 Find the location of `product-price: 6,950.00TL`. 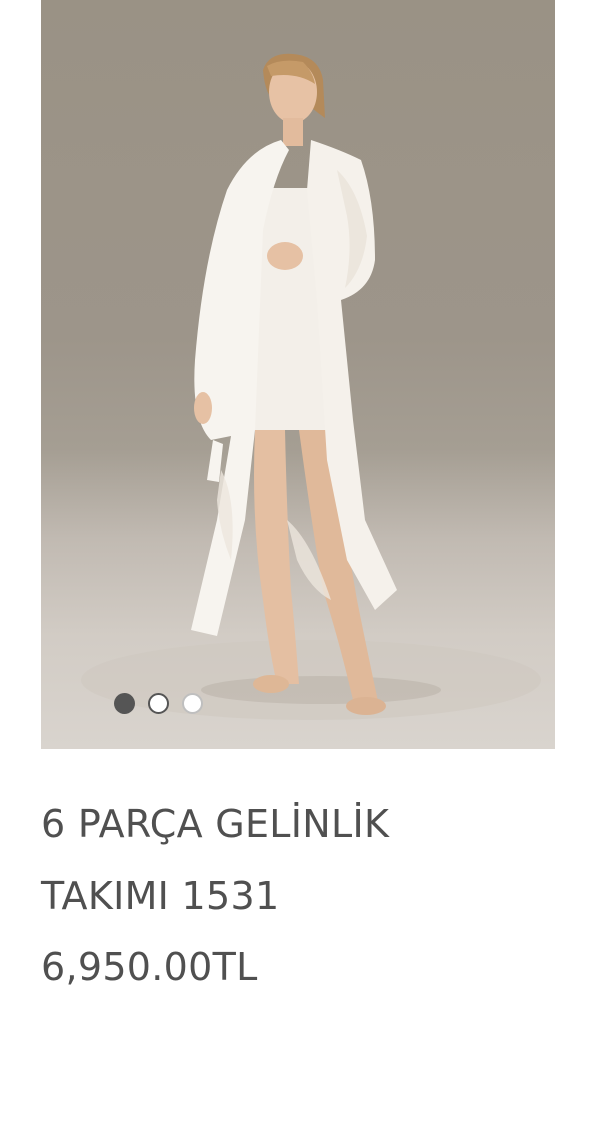

product-price: 6,950.00TL is located at coordinates (149, 967).